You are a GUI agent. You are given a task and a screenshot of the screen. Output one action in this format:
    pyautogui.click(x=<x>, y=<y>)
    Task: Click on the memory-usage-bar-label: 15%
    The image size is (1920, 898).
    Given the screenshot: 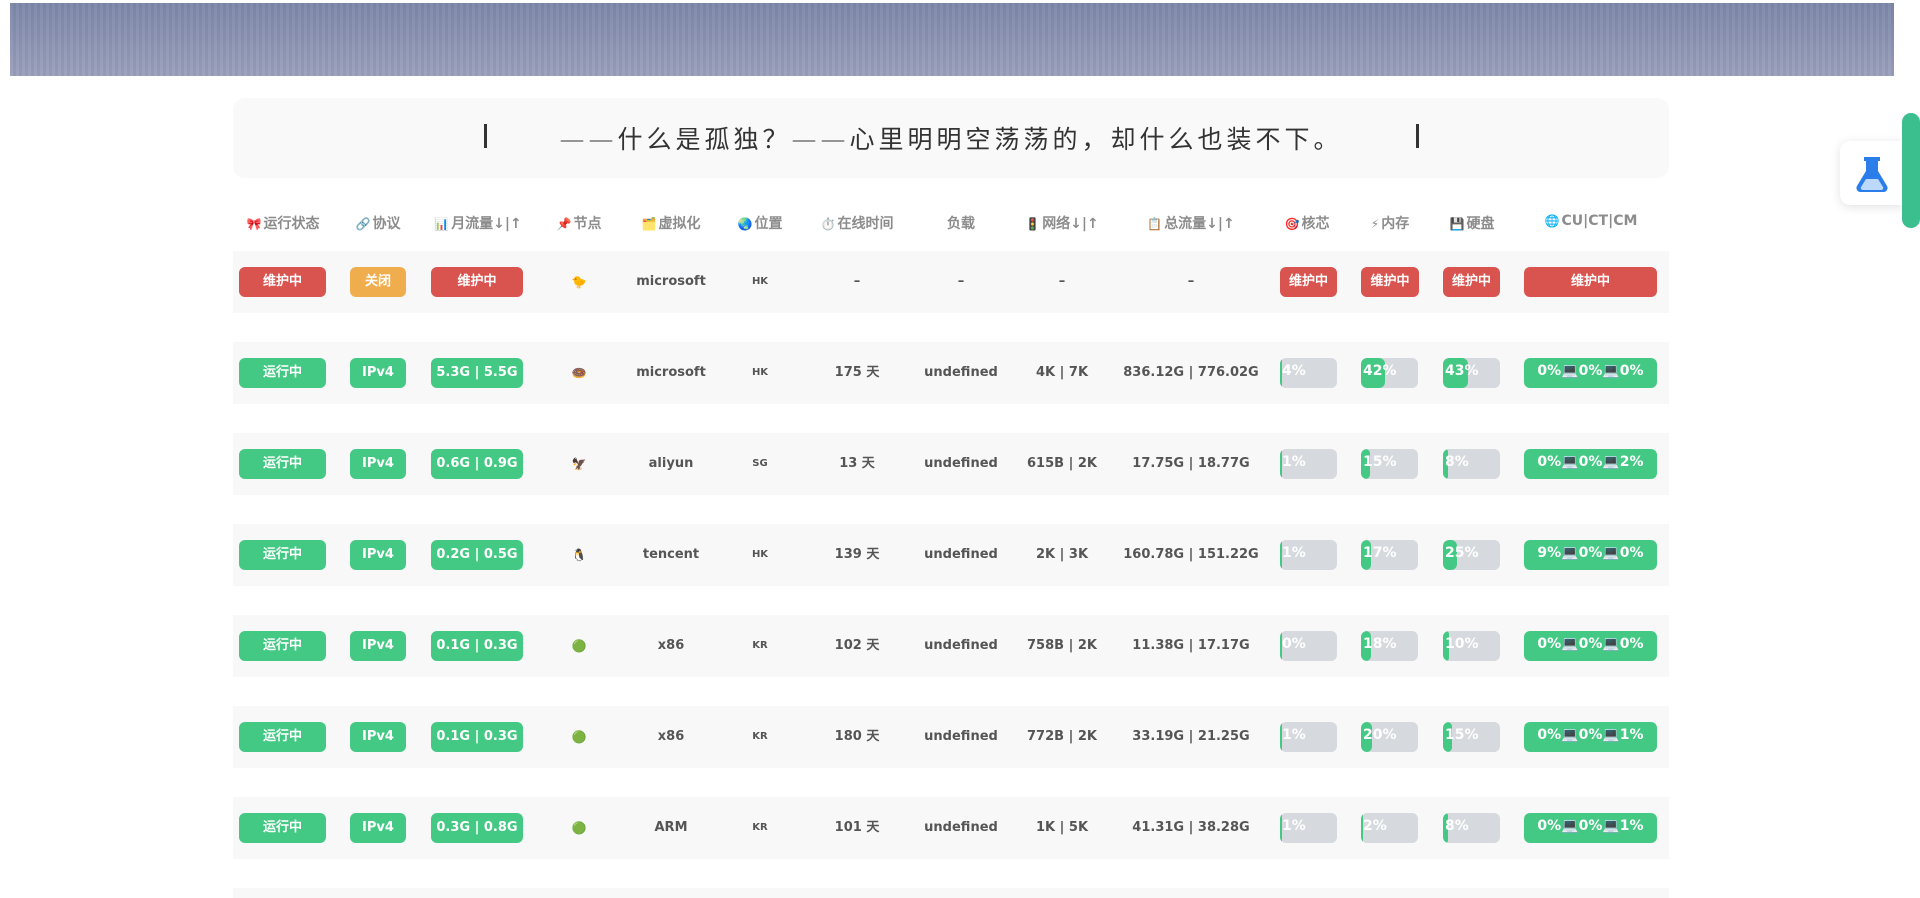 What is the action you would take?
    pyautogui.click(x=1380, y=462)
    